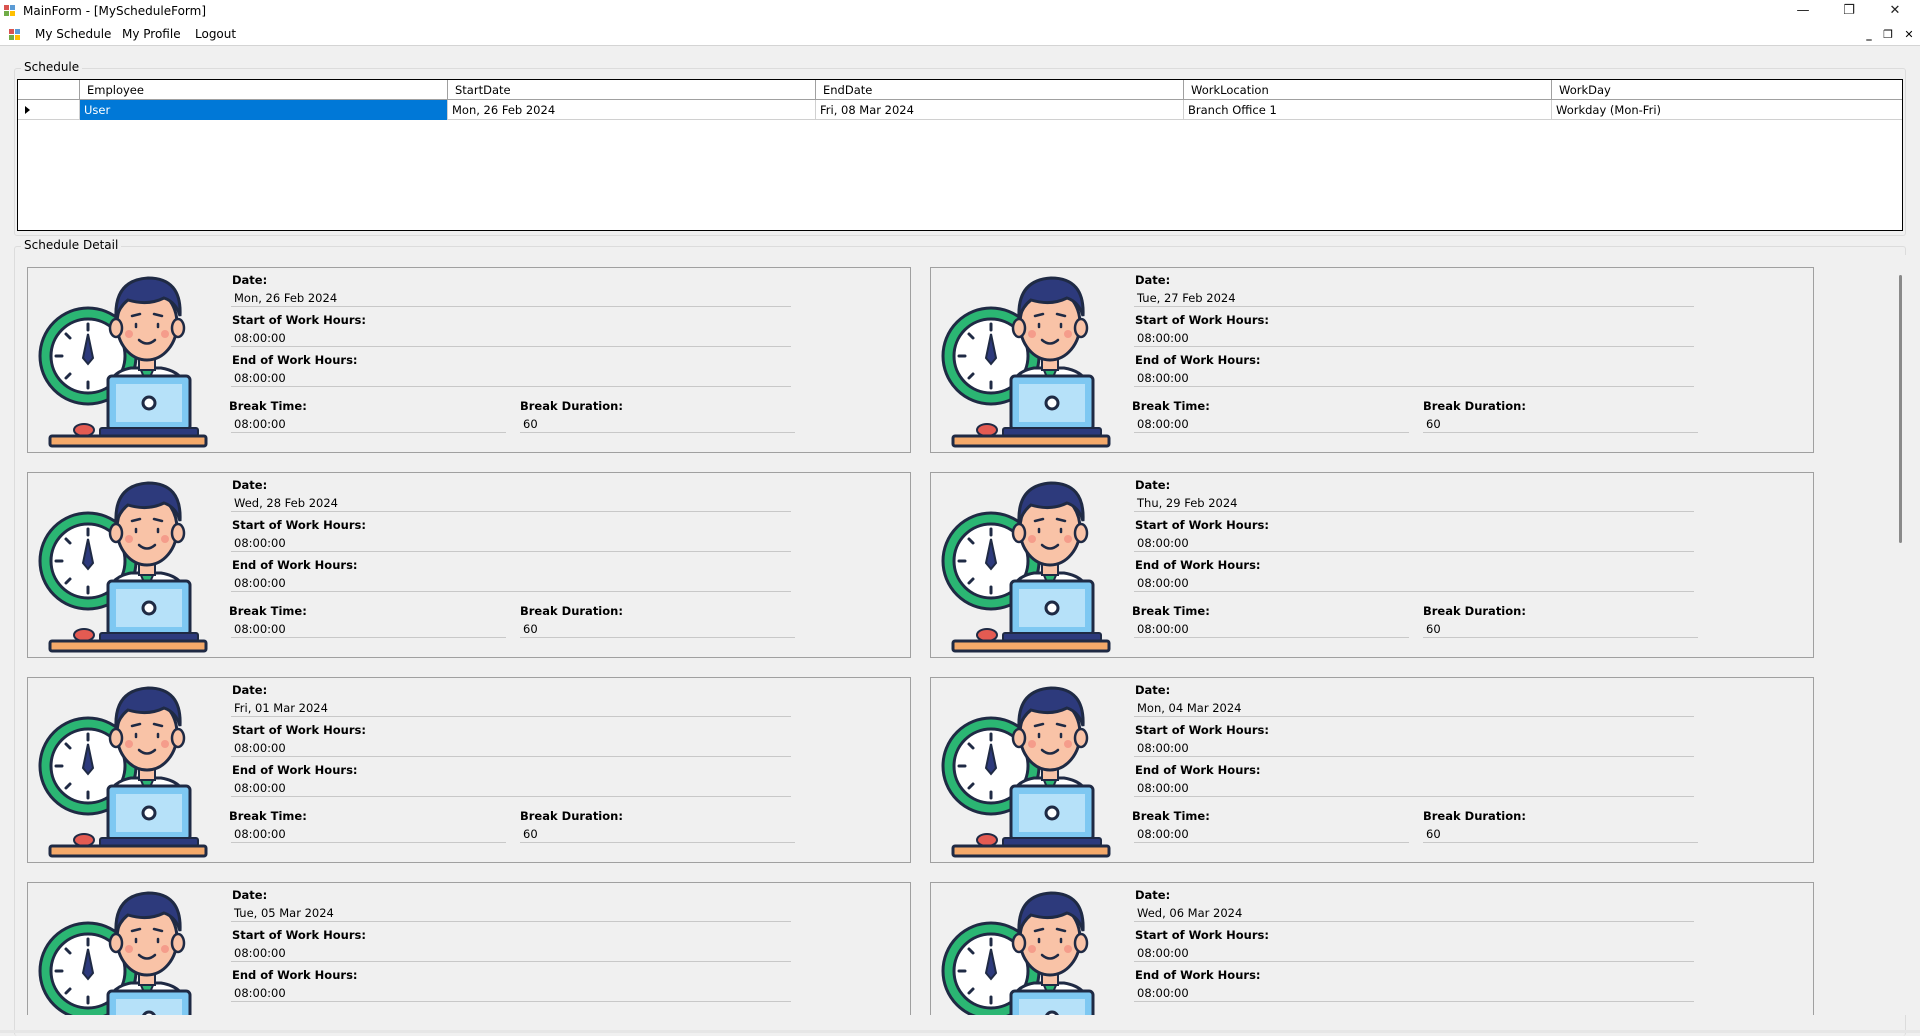 This screenshot has height=1036, width=1920. What do you see at coordinates (632, 90) in the screenshot?
I see `column-header-startdate: StartDate` at bounding box center [632, 90].